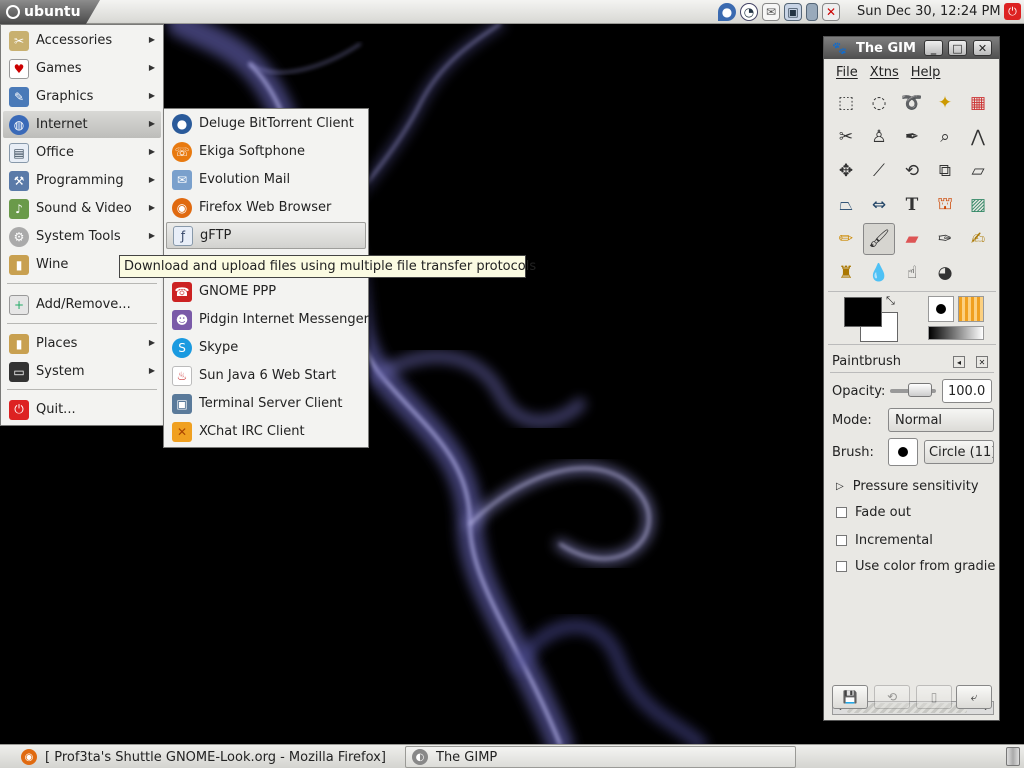 The width and height of the screenshot is (1024, 768). I want to click on minimize-button: _, so click(933, 48).